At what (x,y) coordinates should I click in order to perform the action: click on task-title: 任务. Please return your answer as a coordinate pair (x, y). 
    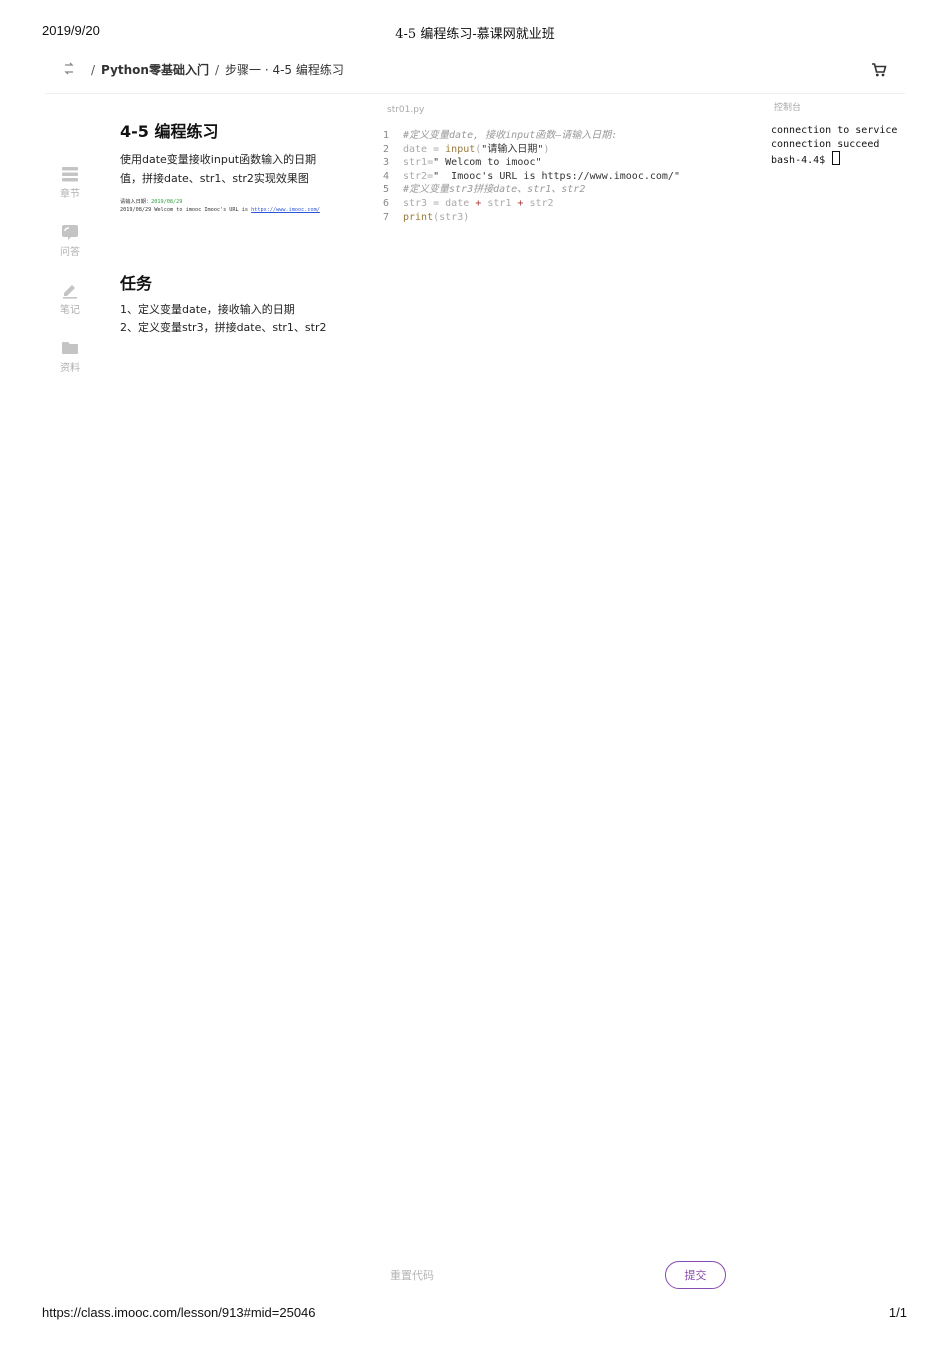
    Looking at the image, I should click on (136, 283).